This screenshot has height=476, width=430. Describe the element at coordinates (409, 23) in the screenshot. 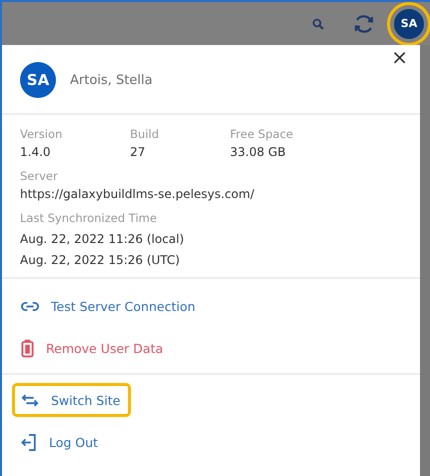

I see `avatar-button: SA` at that location.